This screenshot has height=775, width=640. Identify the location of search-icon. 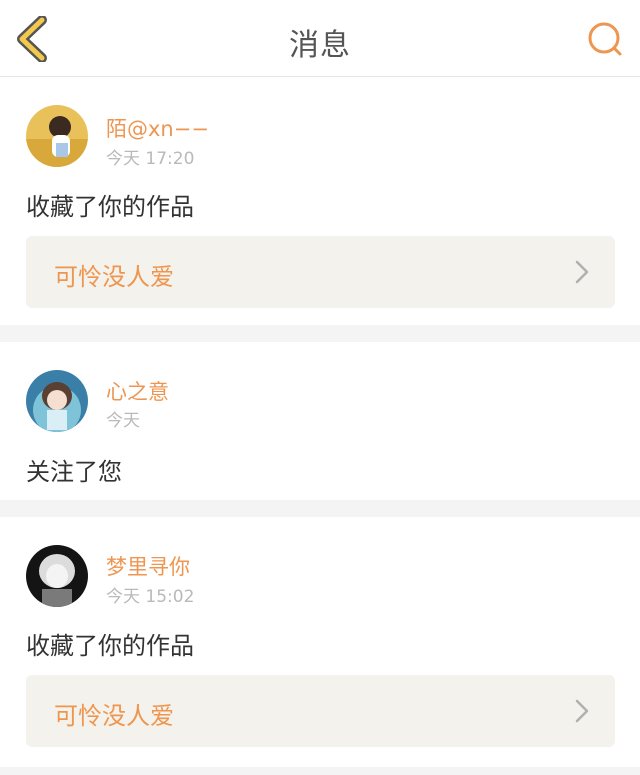
(605, 39).